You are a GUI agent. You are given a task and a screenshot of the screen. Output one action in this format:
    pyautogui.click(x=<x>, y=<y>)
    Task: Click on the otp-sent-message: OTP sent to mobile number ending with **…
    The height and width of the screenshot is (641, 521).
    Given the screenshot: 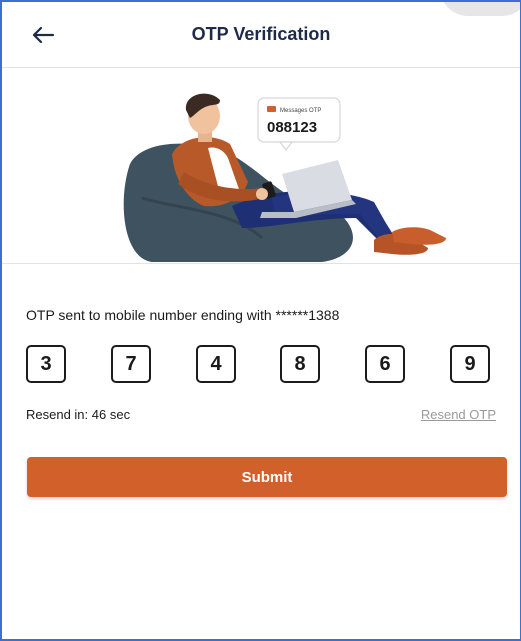 What is the action you would take?
    pyautogui.click(x=183, y=315)
    